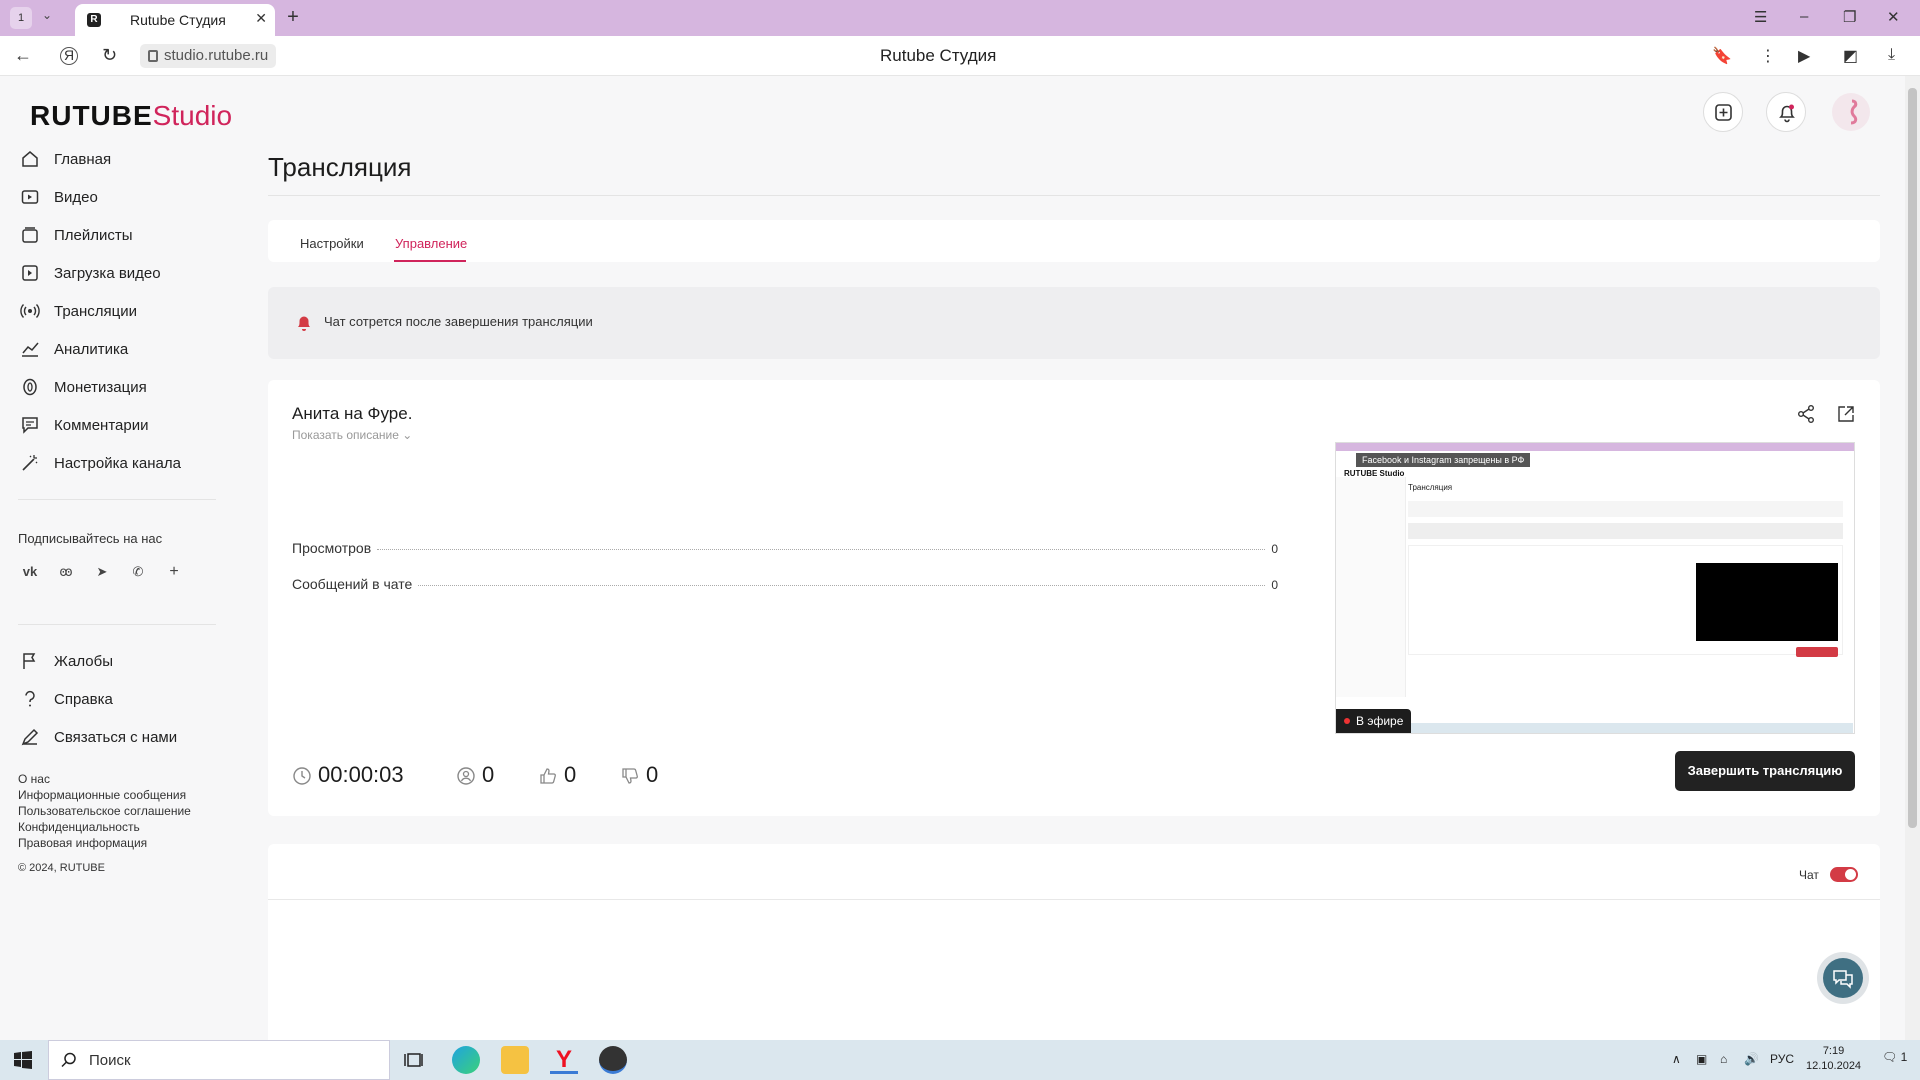 The image size is (1920, 1080). Describe the element at coordinates (110, 387) in the screenshot. I see `sidebar-item-monetization: Монетизация` at that location.